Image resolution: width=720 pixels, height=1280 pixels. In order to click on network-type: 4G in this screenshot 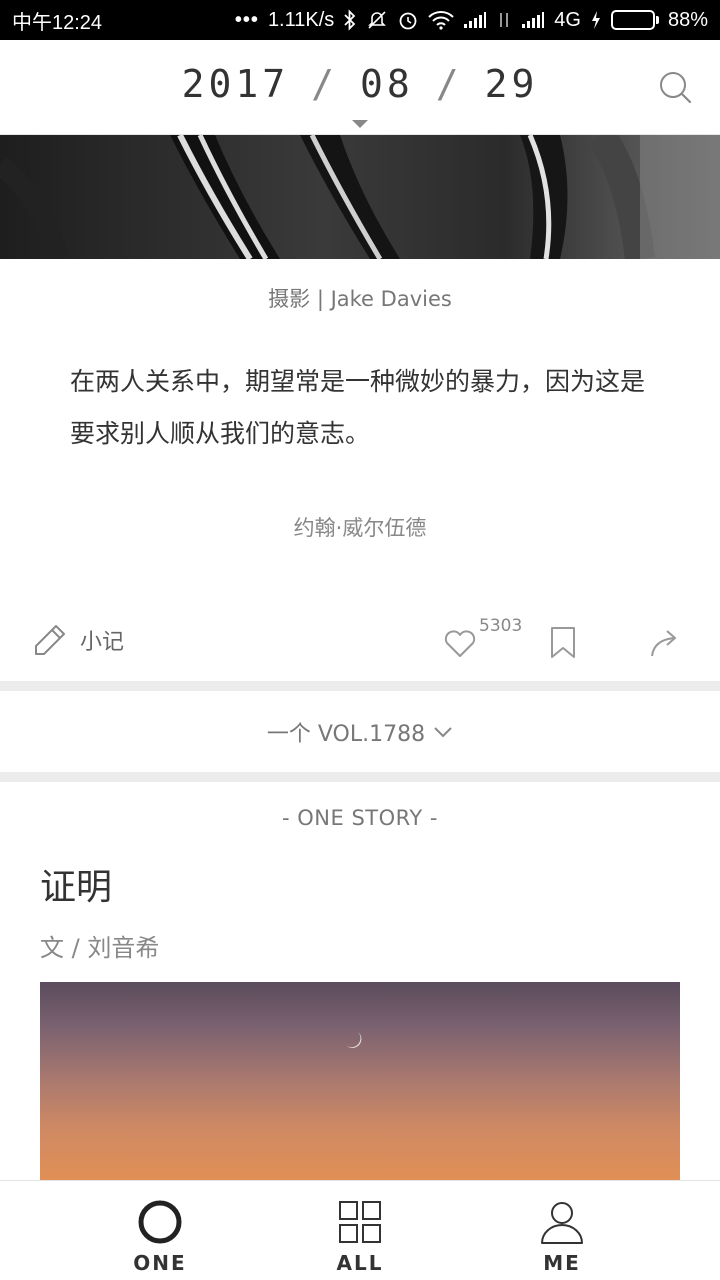, I will do `click(567, 19)`.